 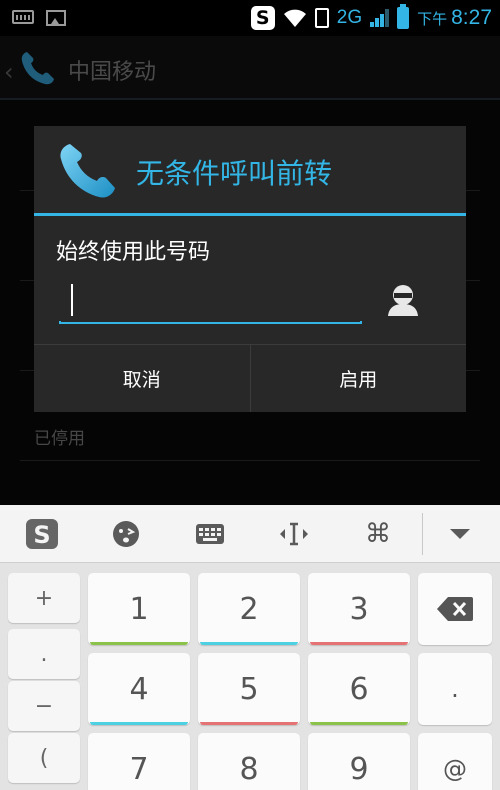 What do you see at coordinates (460, 534) in the screenshot?
I see `collapse-icon` at bounding box center [460, 534].